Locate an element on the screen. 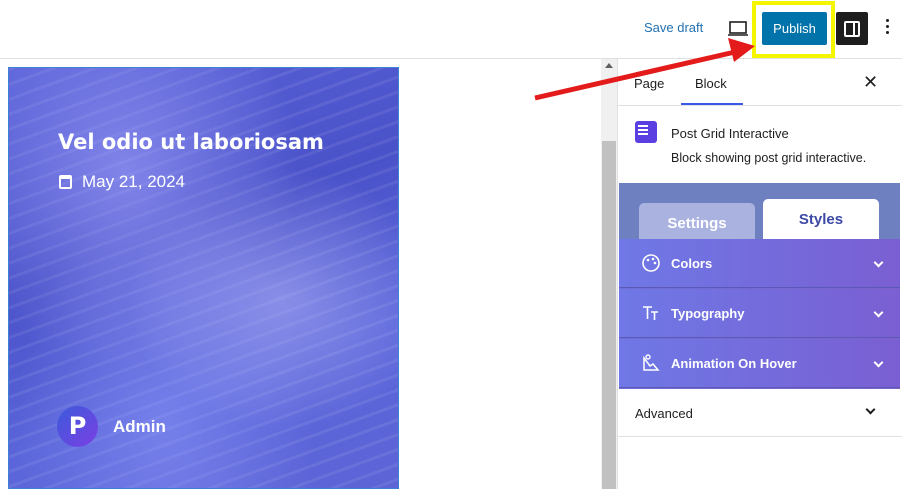 Image resolution: width=902 pixels, height=489 pixels. sidebar-tabs: Page Block ✕ is located at coordinates (760, 82).